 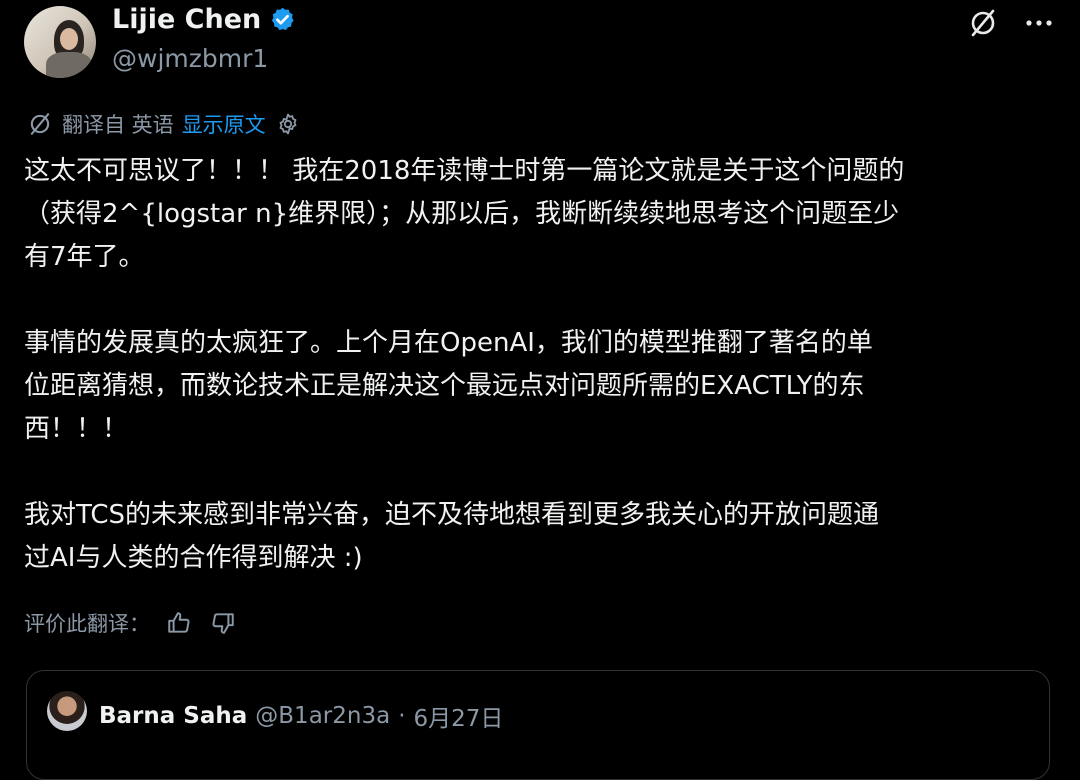 What do you see at coordinates (173, 716) in the screenshot?
I see `quoted-author-name: Barna Saha` at bounding box center [173, 716].